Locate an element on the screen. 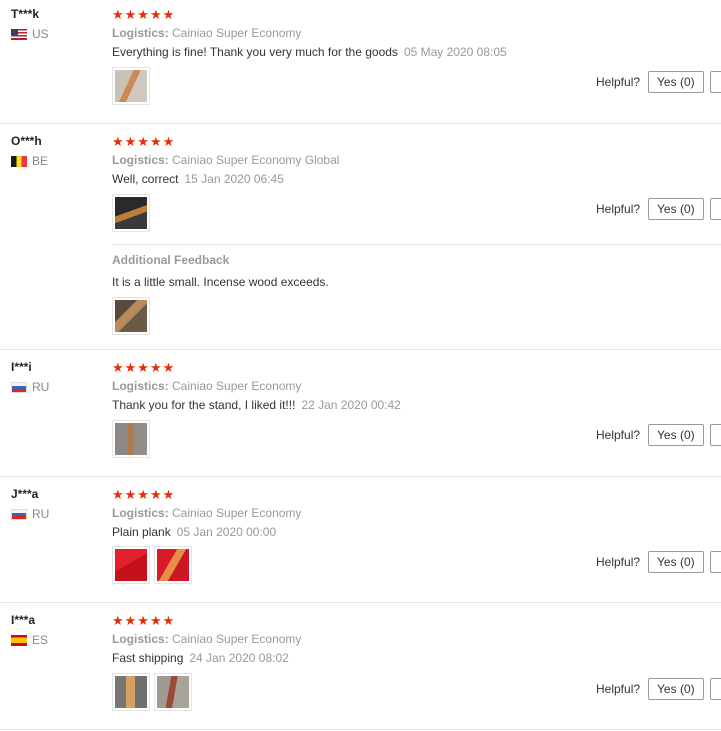  reviewer-name: O***h is located at coordinates (26, 141).